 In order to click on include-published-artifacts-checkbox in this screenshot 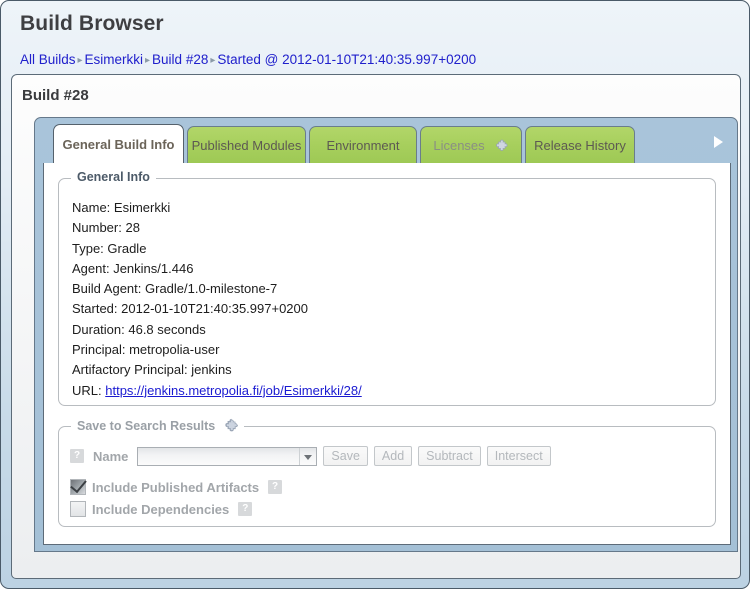, I will do `click(78, 487)`.